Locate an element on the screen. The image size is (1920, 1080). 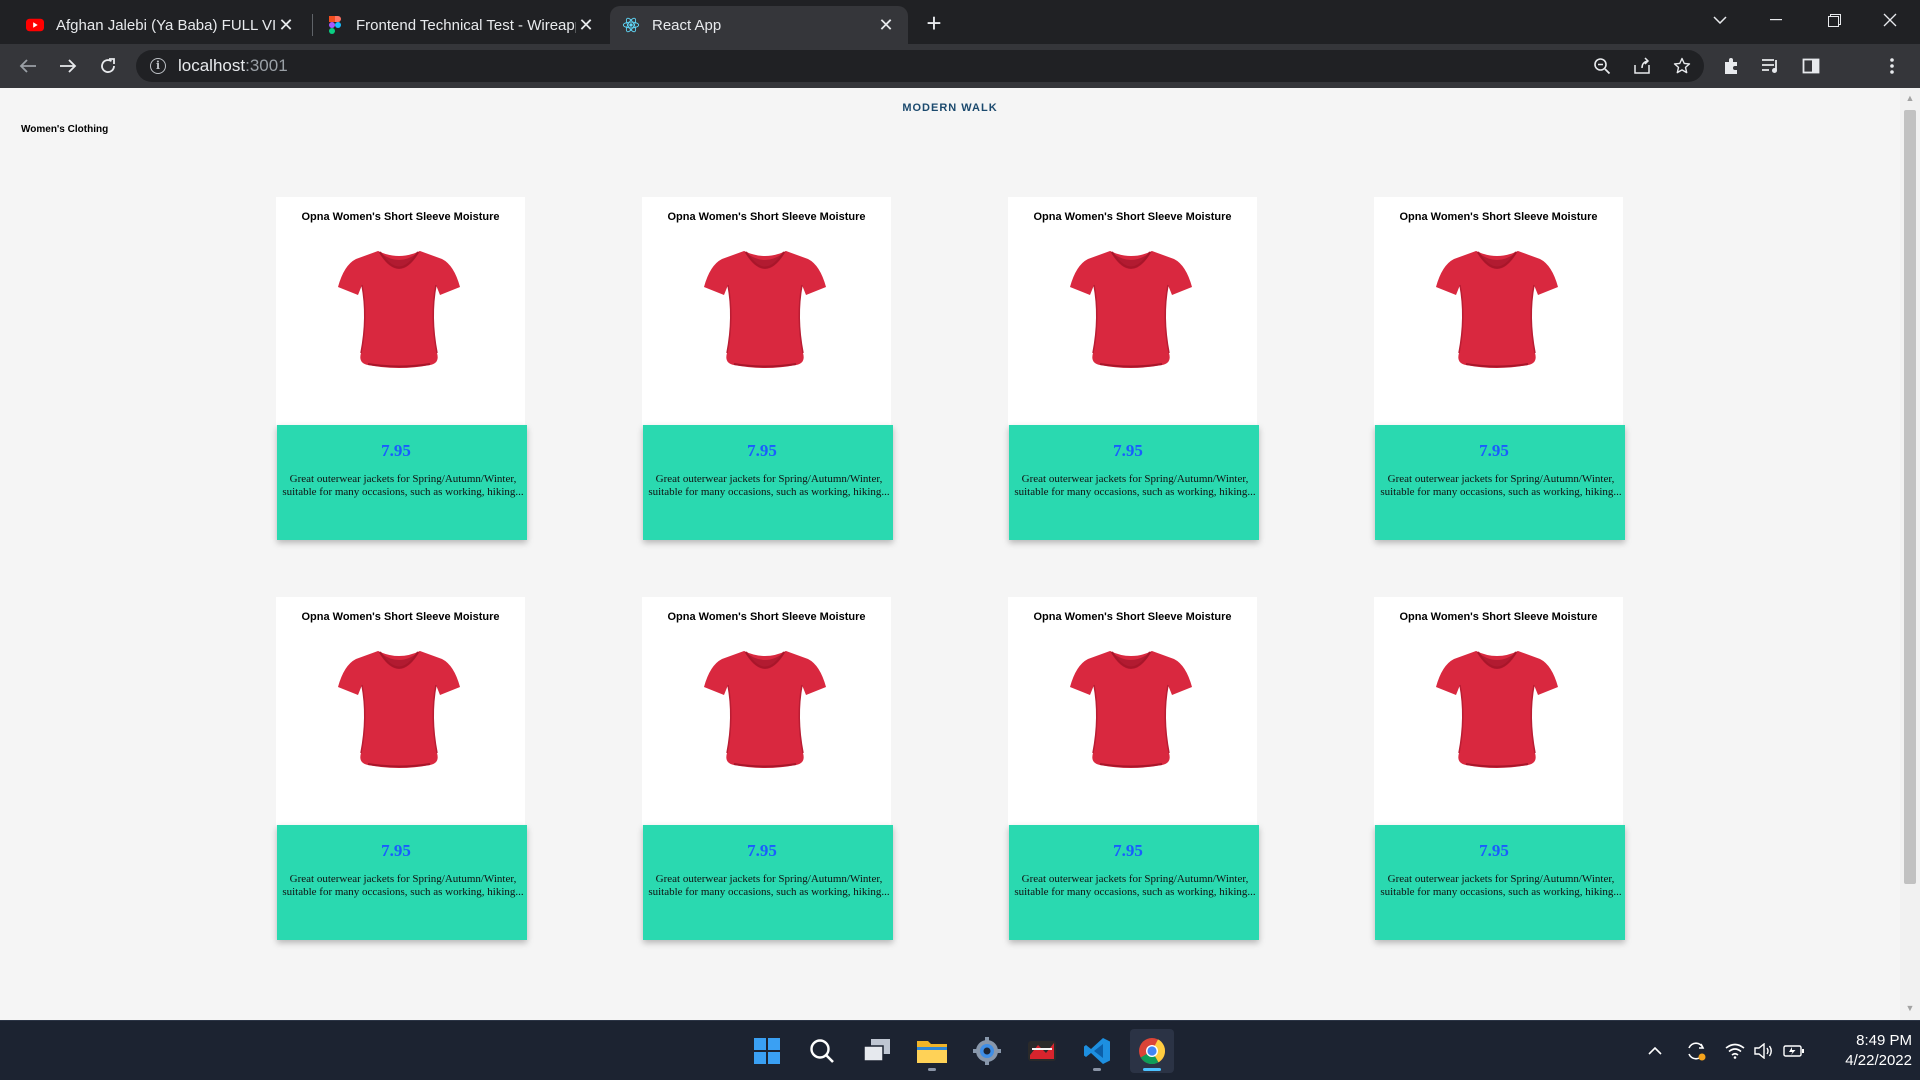
minimize-button is located at coordinates (1776, 20).